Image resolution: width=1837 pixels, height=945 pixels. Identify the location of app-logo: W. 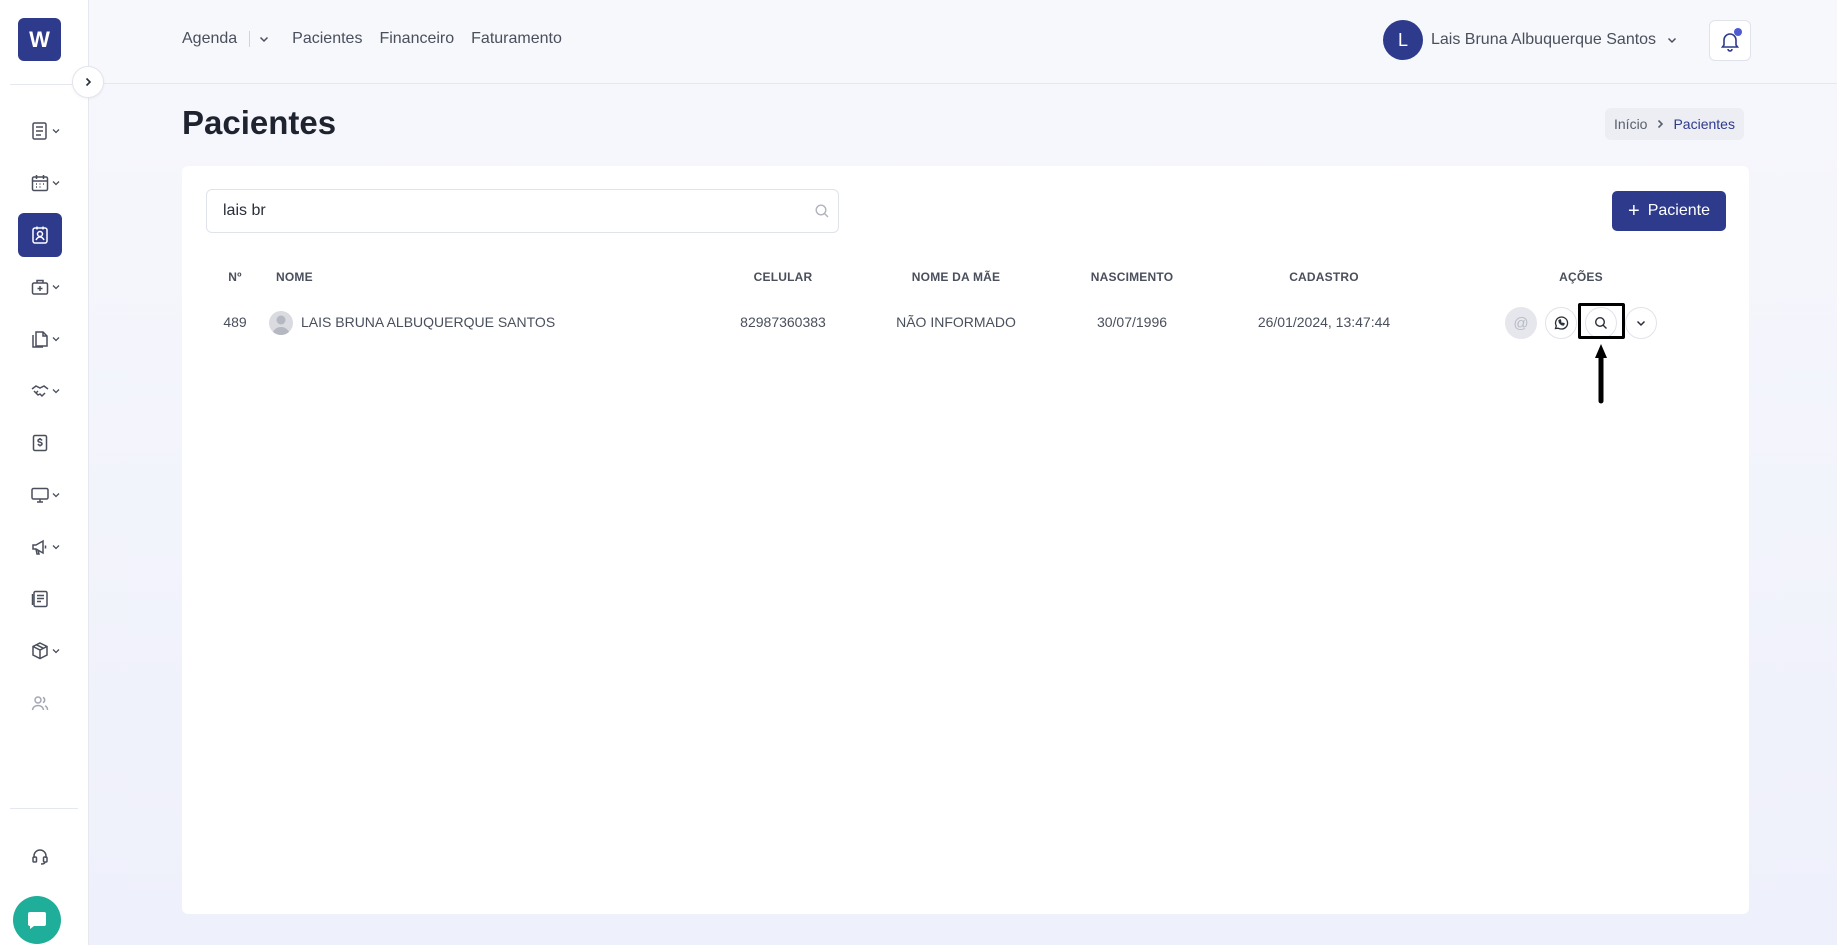
(39, 39).